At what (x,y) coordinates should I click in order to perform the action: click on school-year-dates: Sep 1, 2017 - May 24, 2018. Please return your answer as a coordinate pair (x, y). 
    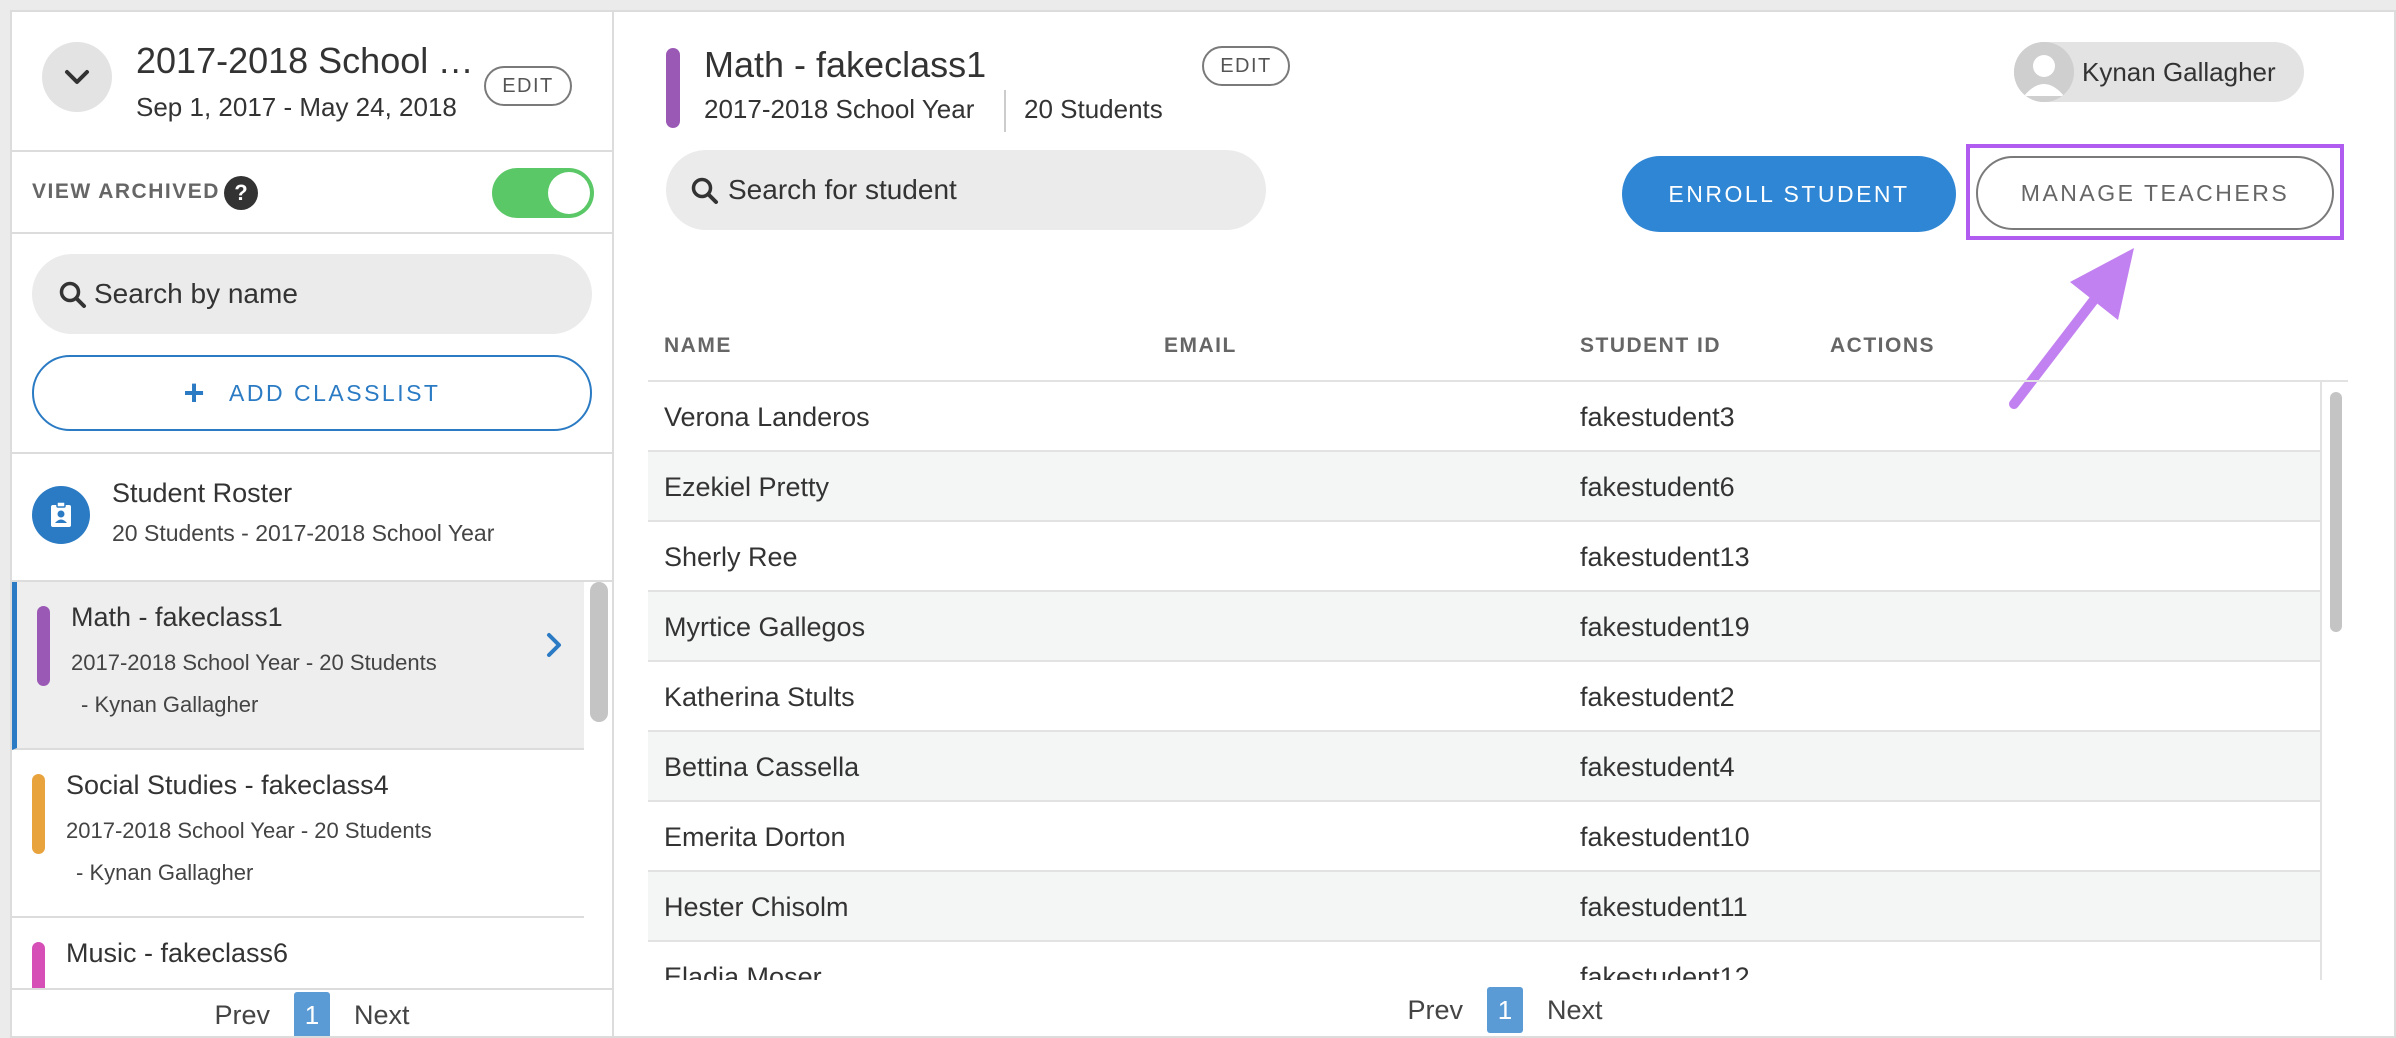
    Looking at the image, I should click on (296, 107).